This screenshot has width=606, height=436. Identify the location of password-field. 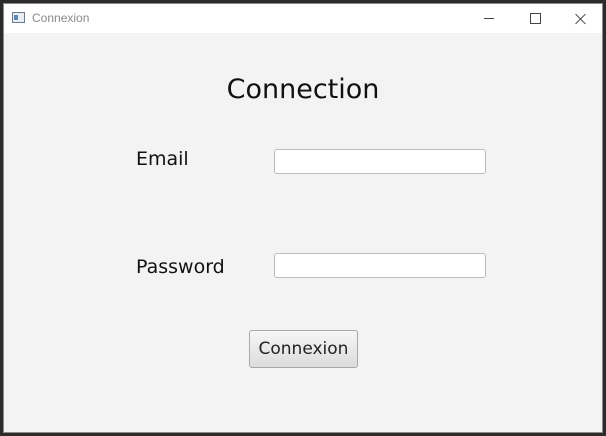
(380, 265).